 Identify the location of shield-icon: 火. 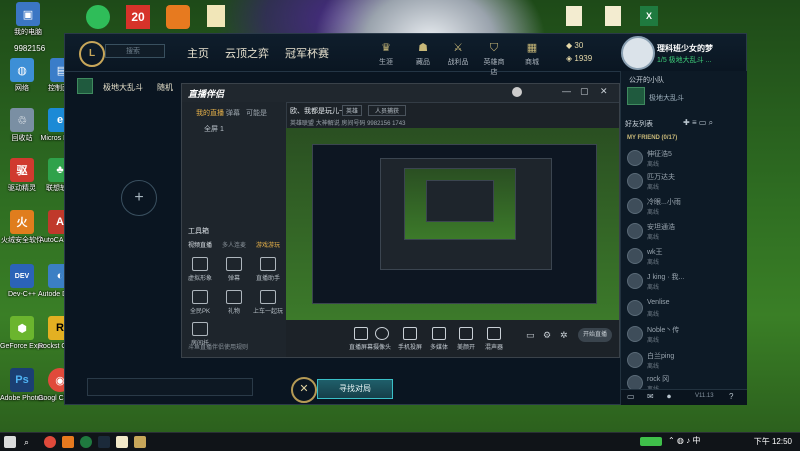
(22, 222).